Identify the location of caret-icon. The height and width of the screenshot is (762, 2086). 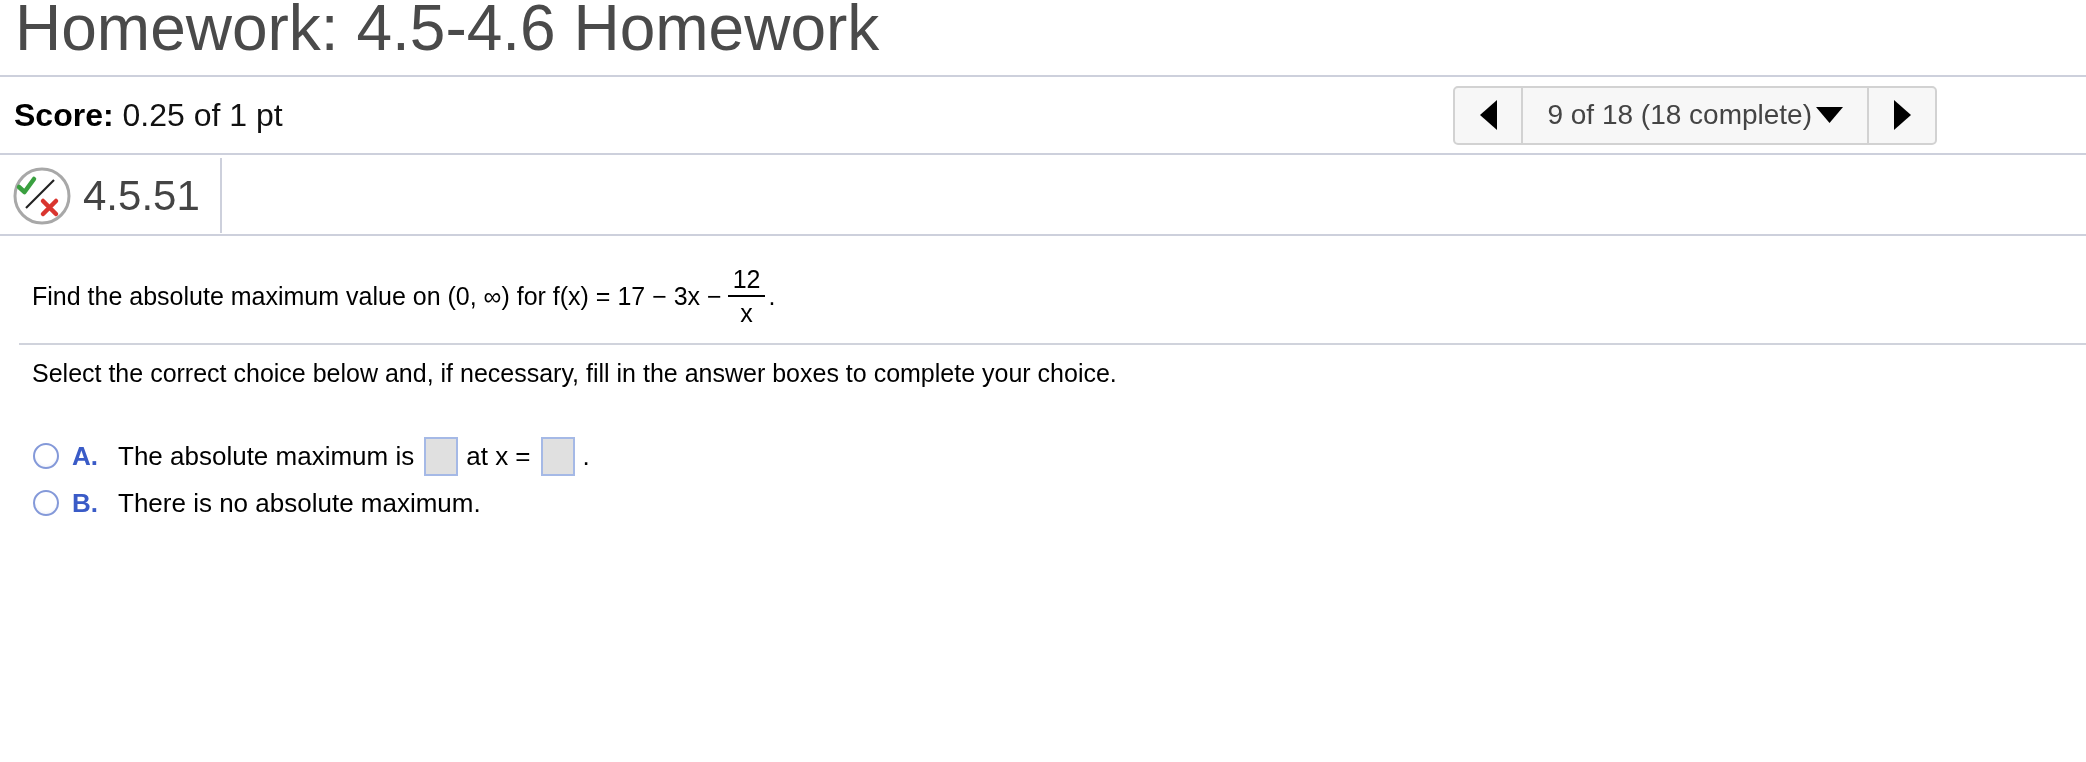
(1829, 115).